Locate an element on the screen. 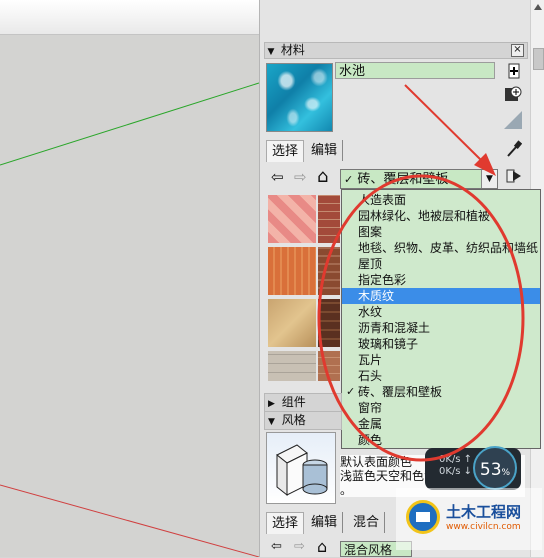  close-icon: × is located at coordinates (517, 50).